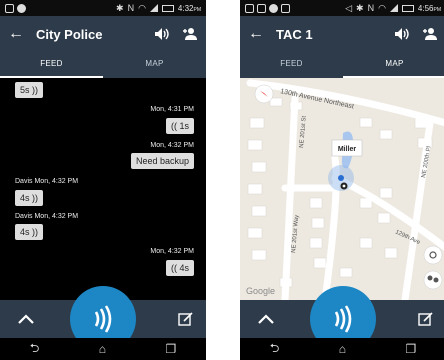  What do you see at coordinates (103, 8) in the screenshot?
I see `status-bar: ✱ N ◠ 4:32PM` at bounding box center [103, 8].